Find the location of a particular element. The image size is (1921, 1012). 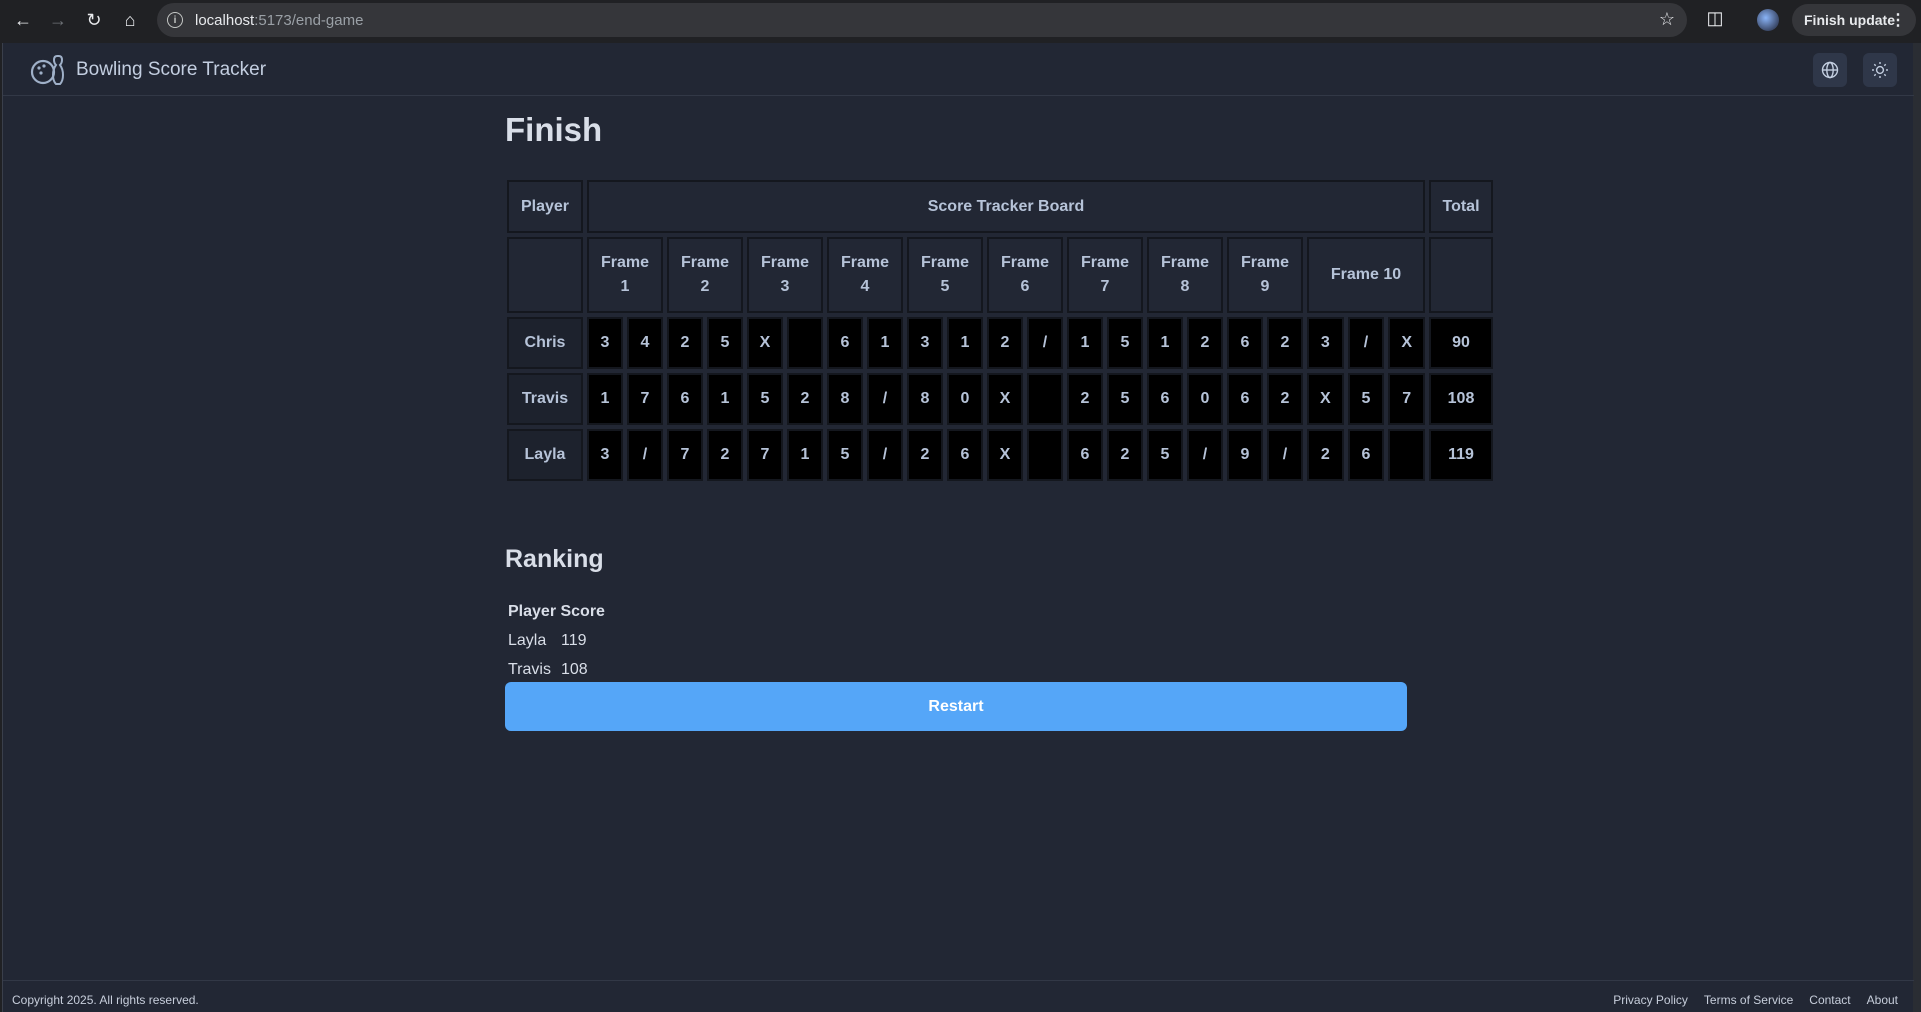

player-name: Layla is located at coordinates (545, 455).